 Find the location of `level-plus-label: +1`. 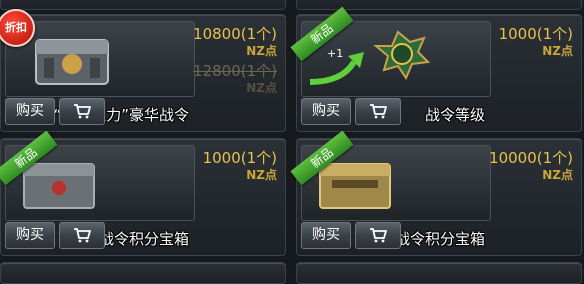

level-plus-label: +1 is located at coordinates (335, 53).